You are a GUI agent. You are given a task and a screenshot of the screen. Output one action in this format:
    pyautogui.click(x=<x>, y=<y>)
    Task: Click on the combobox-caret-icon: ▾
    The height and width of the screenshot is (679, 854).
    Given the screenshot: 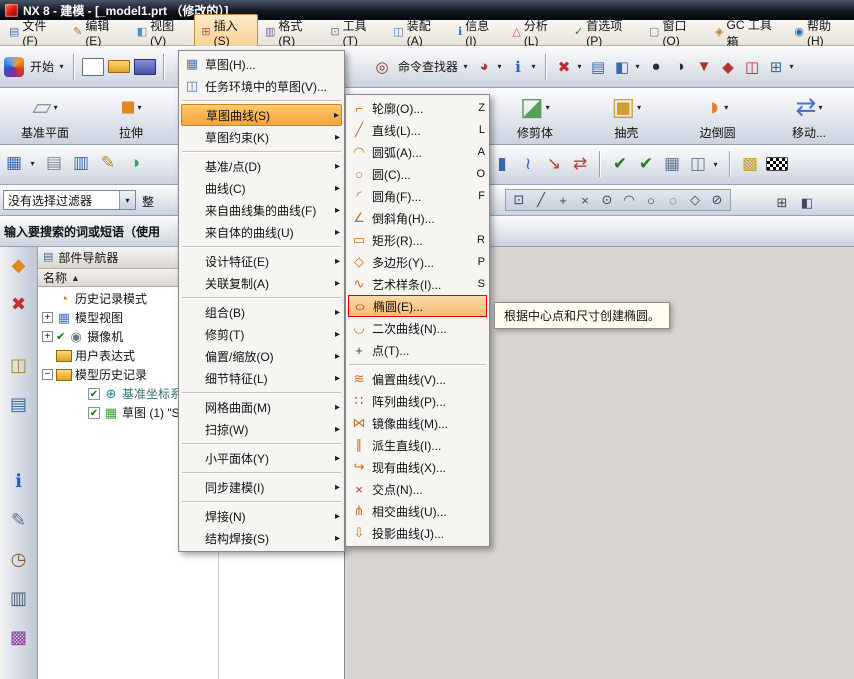 What is the action you would take?
    pyautogui.click(x=127, y=200)
    